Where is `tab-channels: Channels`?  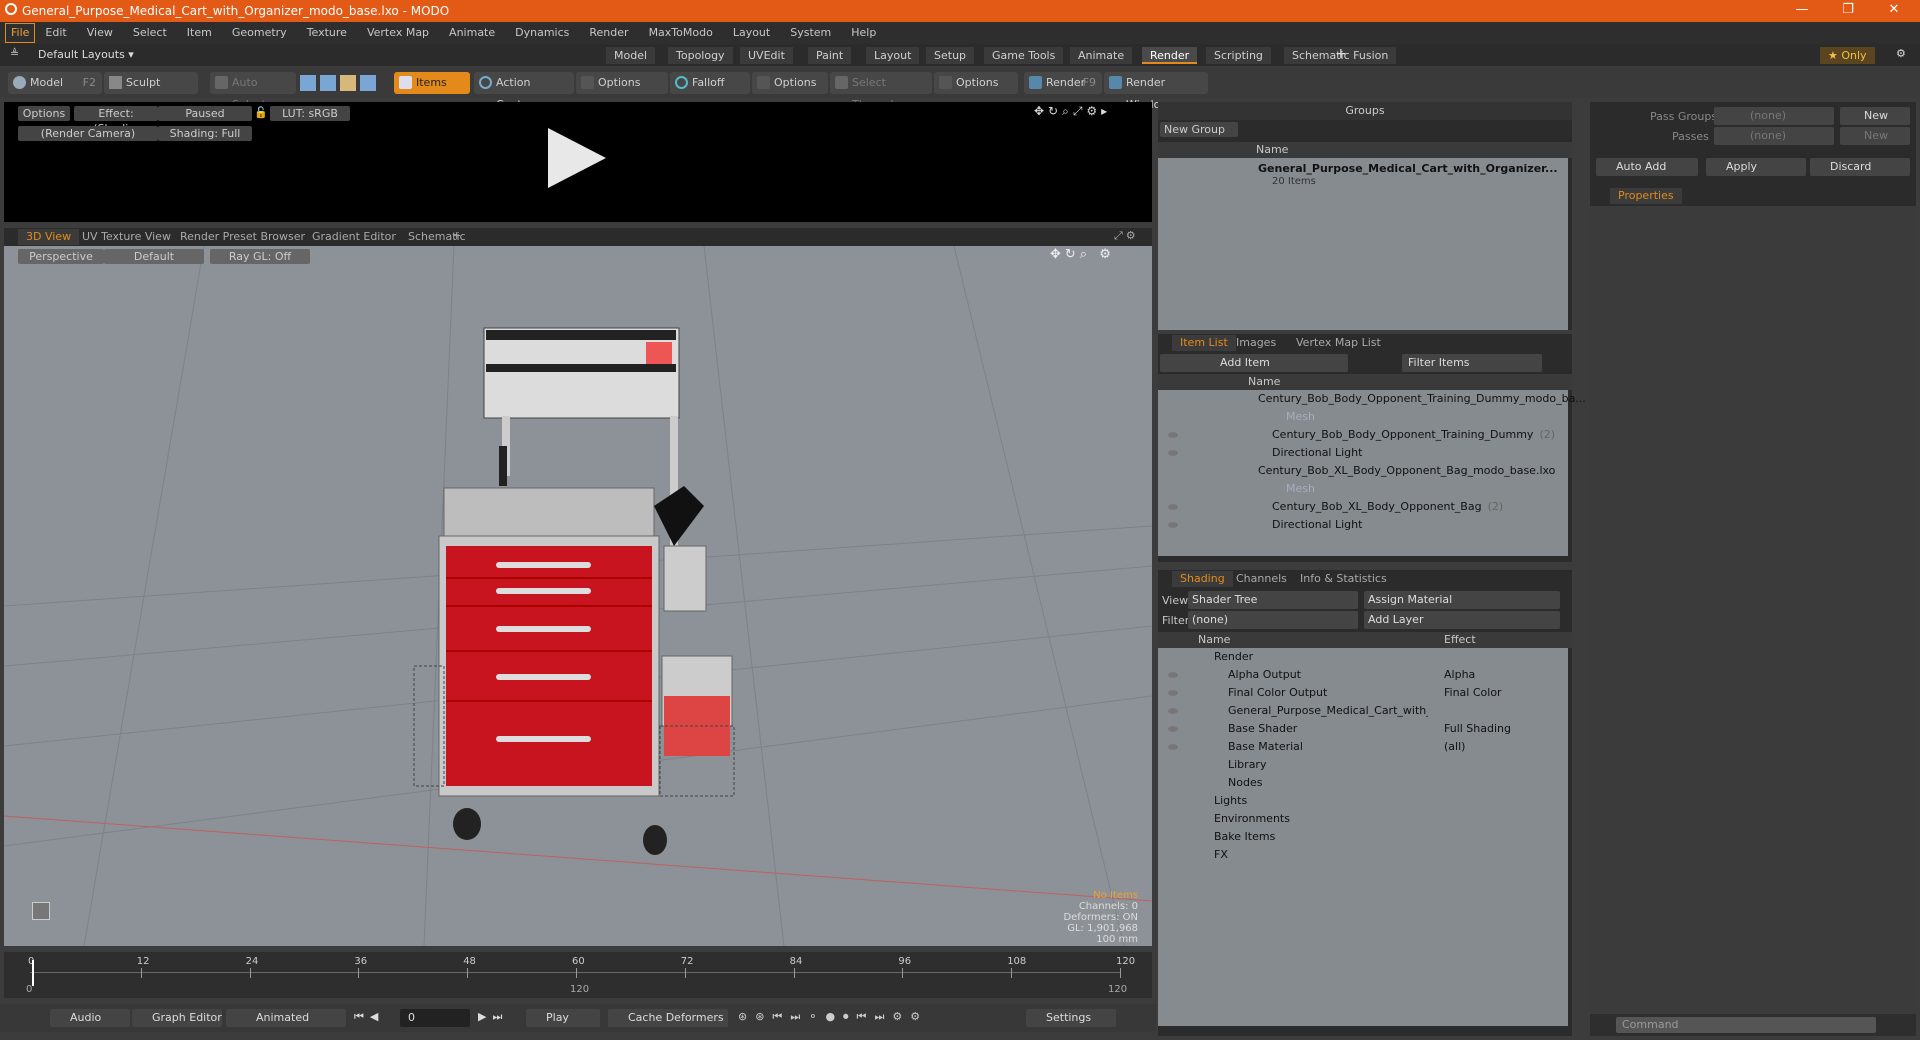 tab-channels: Channels is located at coordinates (1261, 579).